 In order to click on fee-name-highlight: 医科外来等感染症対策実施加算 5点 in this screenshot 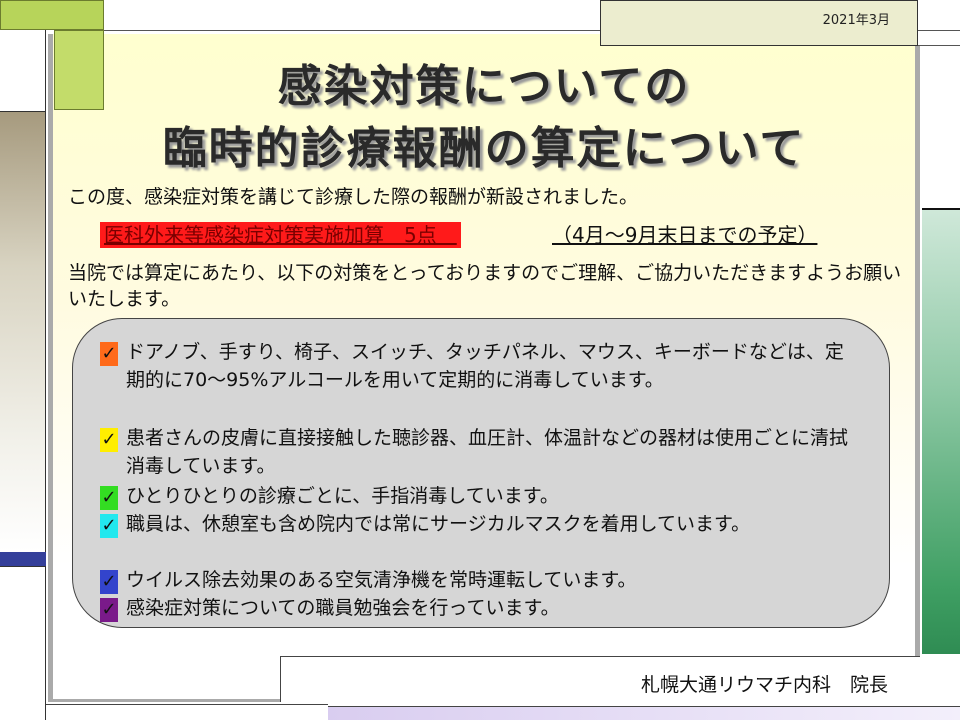, I will do `click(280, 235)`.